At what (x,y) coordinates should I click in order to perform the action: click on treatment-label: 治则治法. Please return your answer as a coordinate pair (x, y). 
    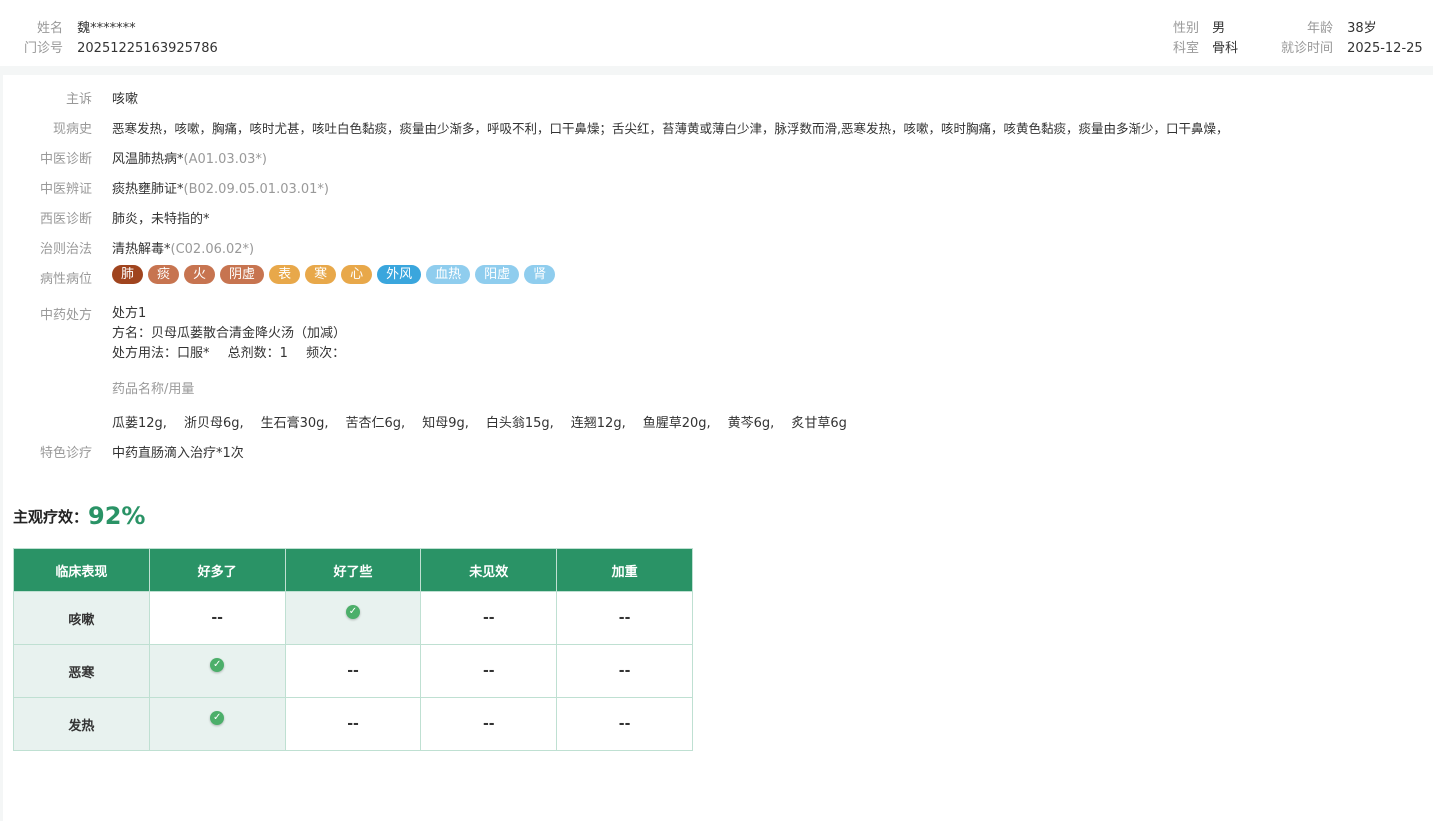
    Looking at the image, I should click on (65, 249).